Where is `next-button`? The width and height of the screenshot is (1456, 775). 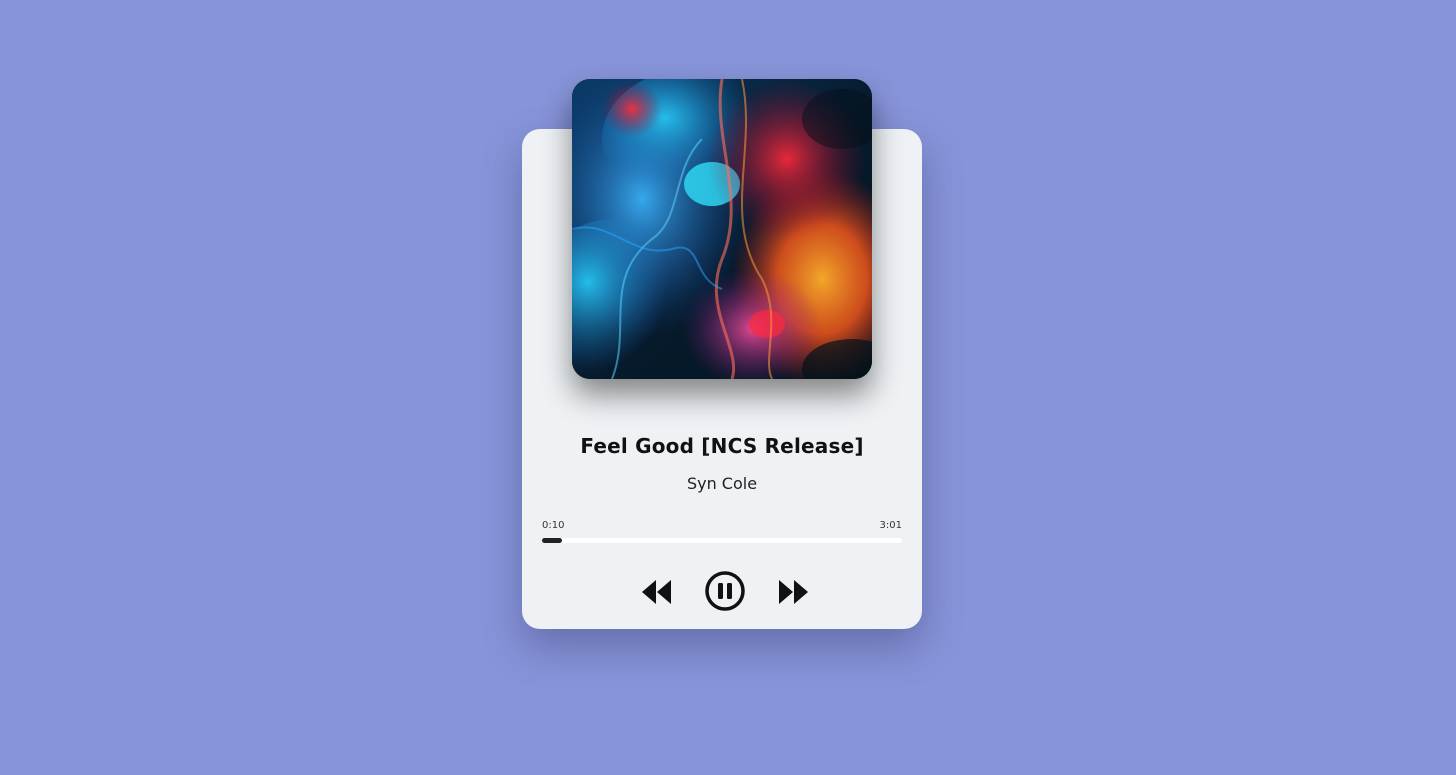
next-button is located at coordinates (793, 592).